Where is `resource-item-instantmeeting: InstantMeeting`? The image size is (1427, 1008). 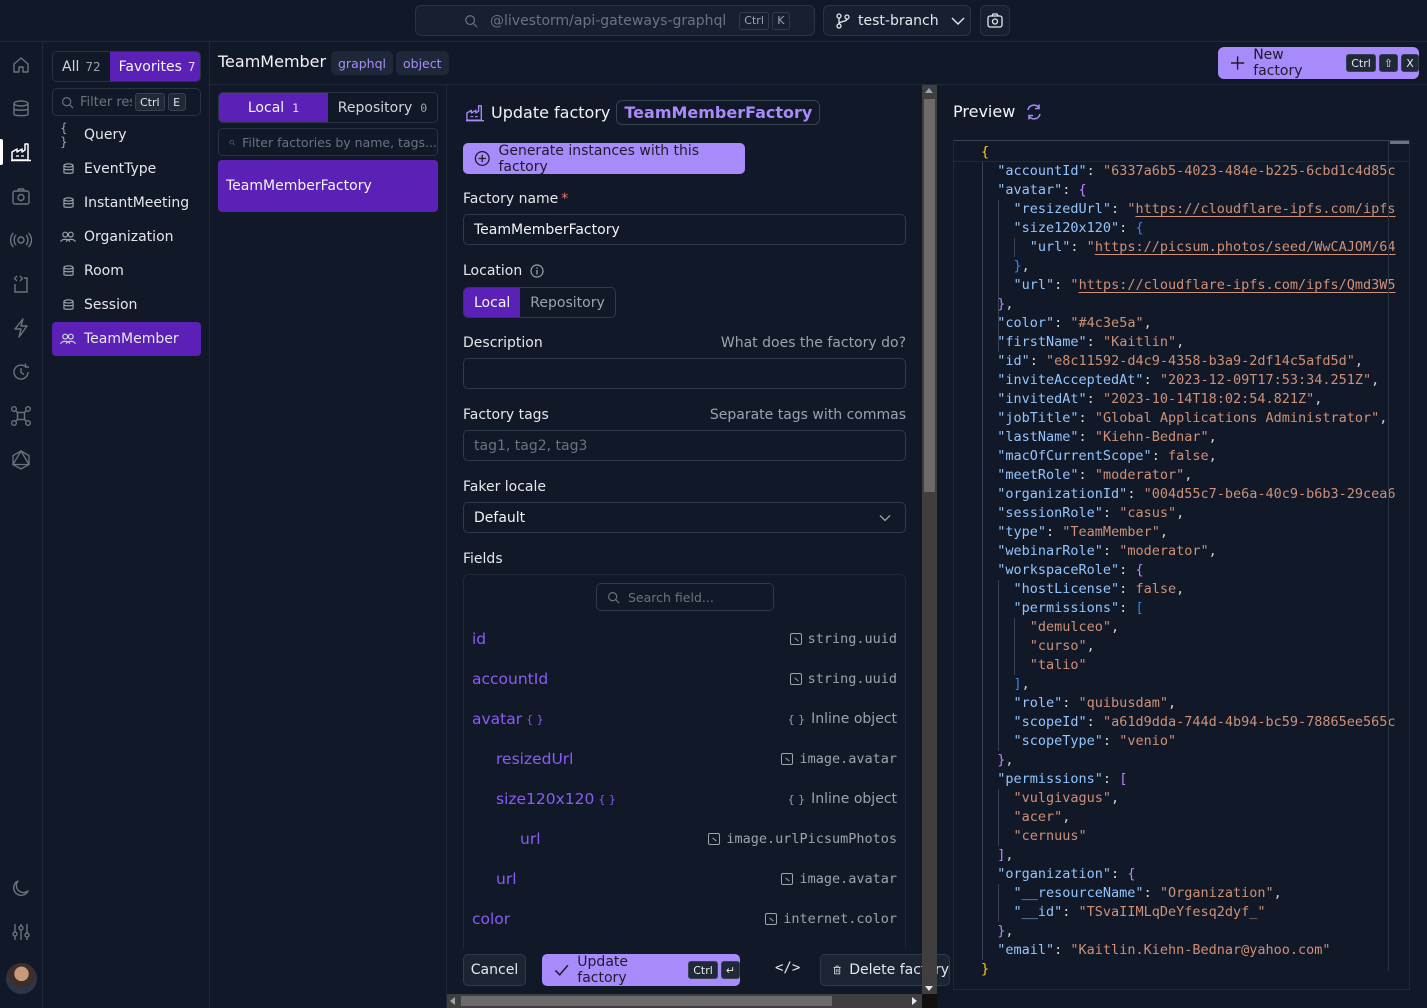 resource-item-instantmeeting: InstantMeeting is located at coordinates (126, 203).